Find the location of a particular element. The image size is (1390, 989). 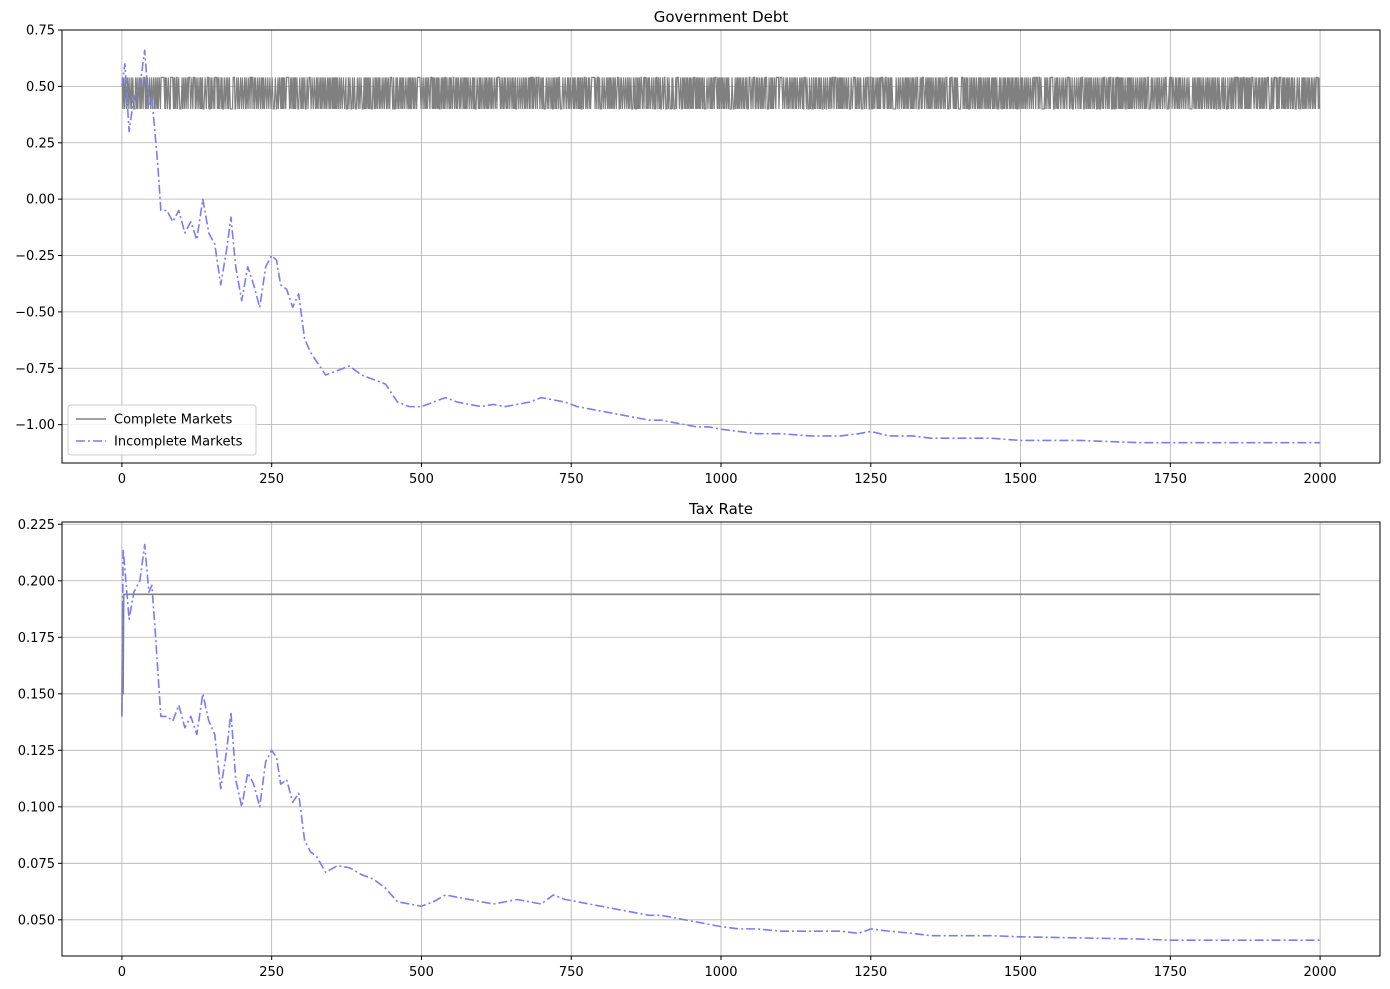

tax-xtick-label: 250 is located at coordinates (271, 972).